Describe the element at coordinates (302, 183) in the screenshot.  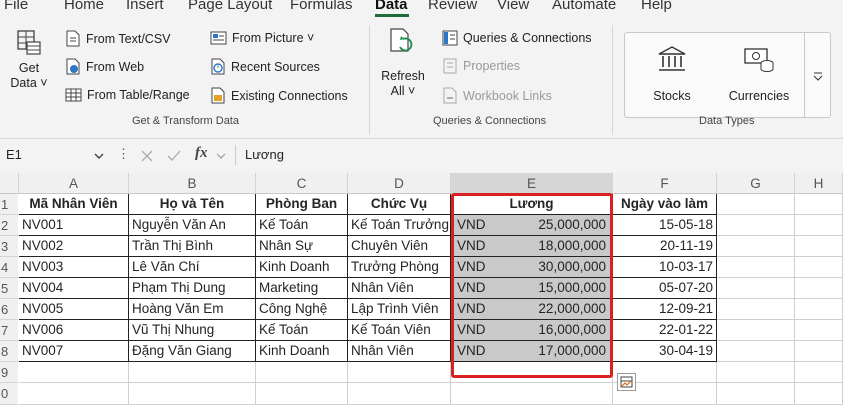
I see `column-header-c: C` at that location.